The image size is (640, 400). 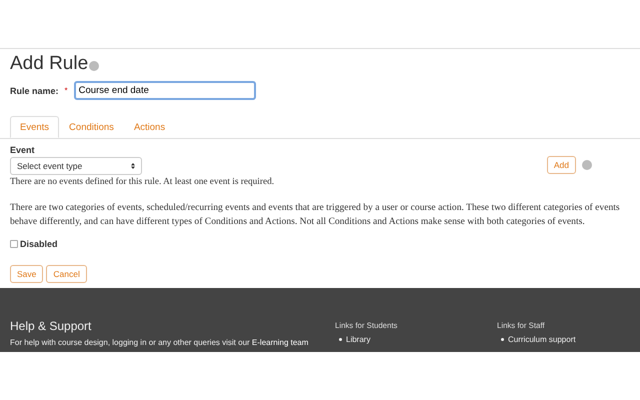 What do you see at coordinates (561, 165) in the screenshot?
I see `add-button: Add` at bounding box center [561, 165].